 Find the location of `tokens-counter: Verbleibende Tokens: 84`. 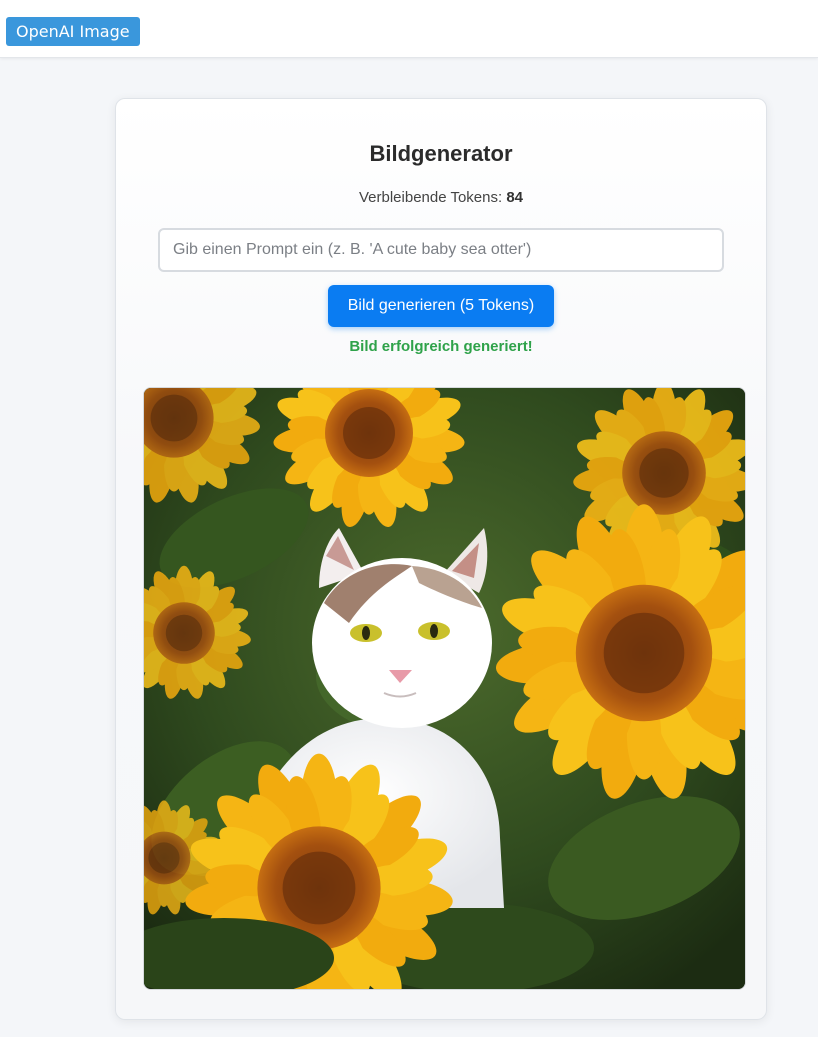

tokens-counter: Verbleibende Tokens: 84 is located at coordinates (441, 197).